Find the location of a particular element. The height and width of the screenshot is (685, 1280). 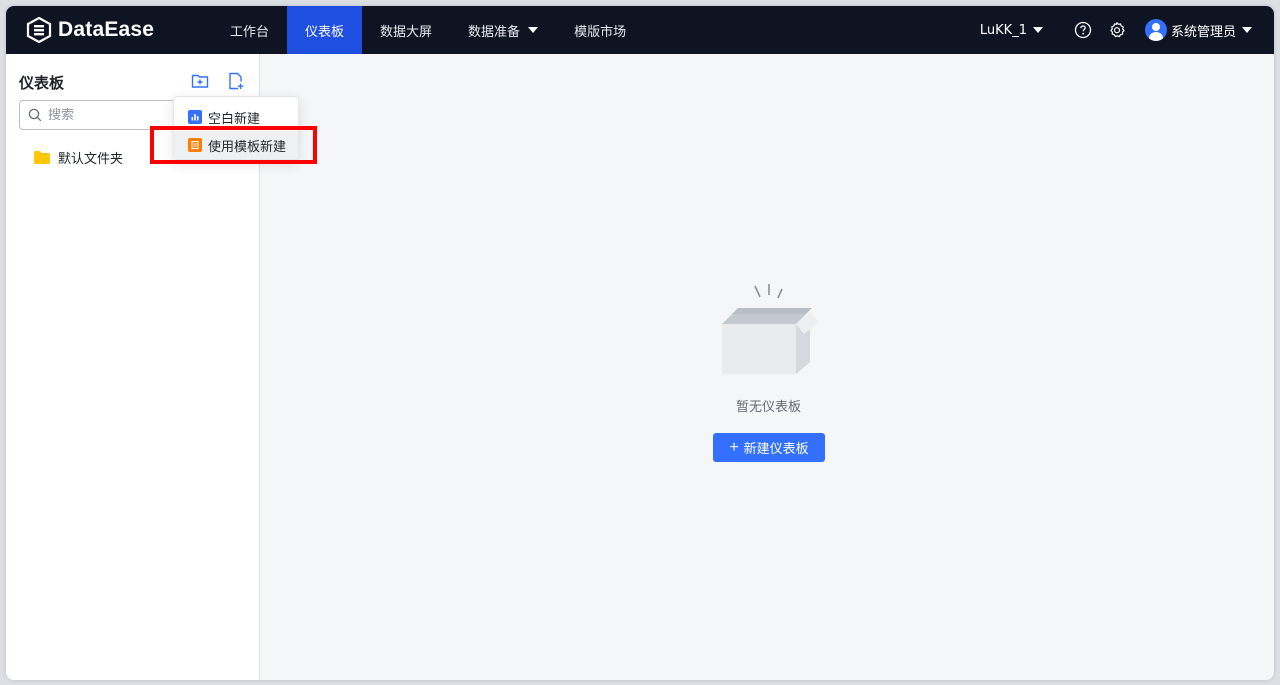

folder-plus-icon is located at coordinates (200, 81).